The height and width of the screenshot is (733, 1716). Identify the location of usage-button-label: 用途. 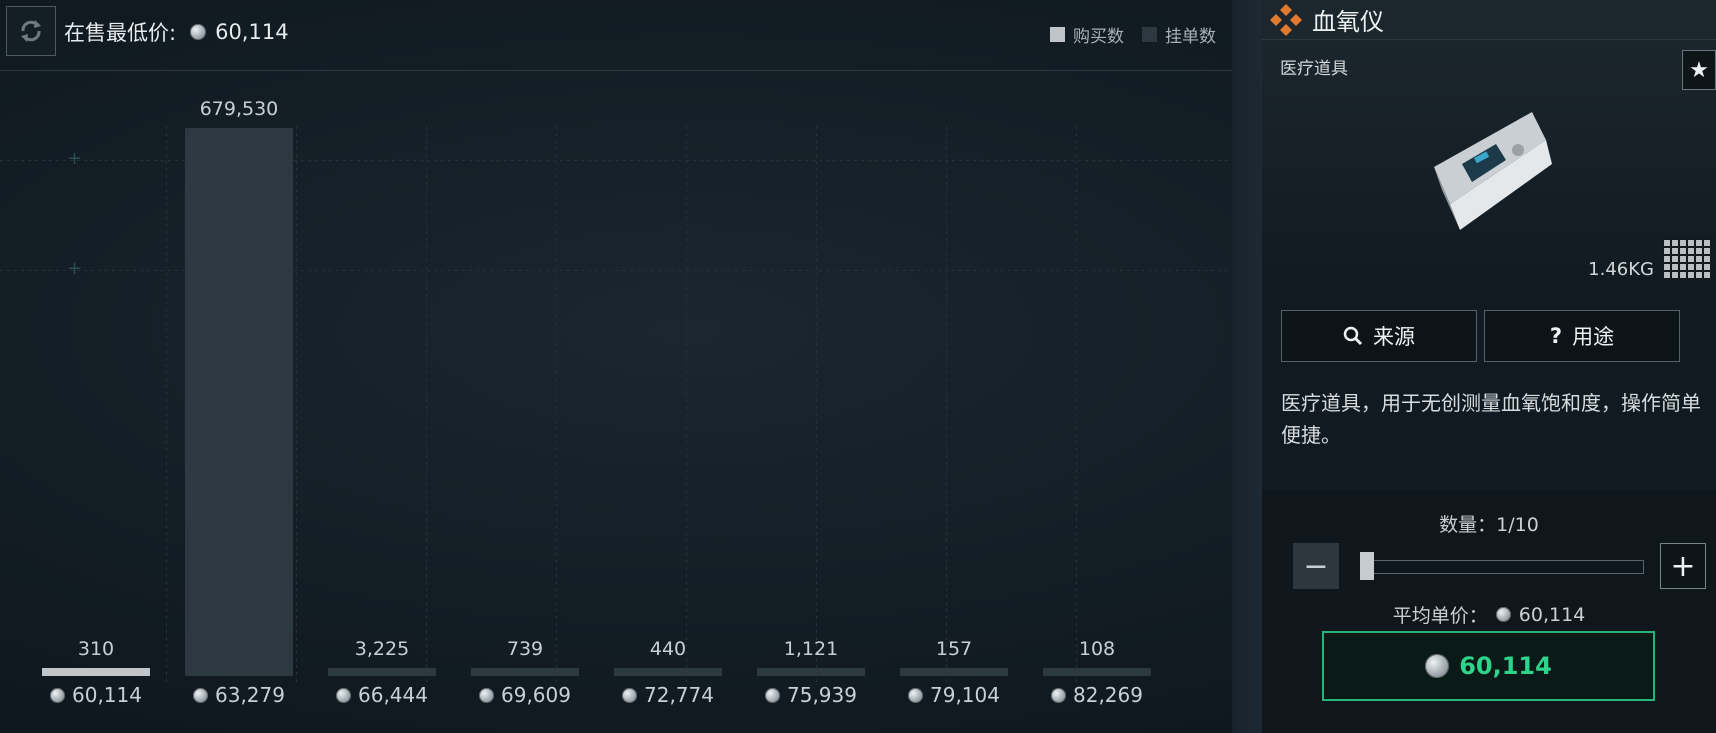
(1593, 337).